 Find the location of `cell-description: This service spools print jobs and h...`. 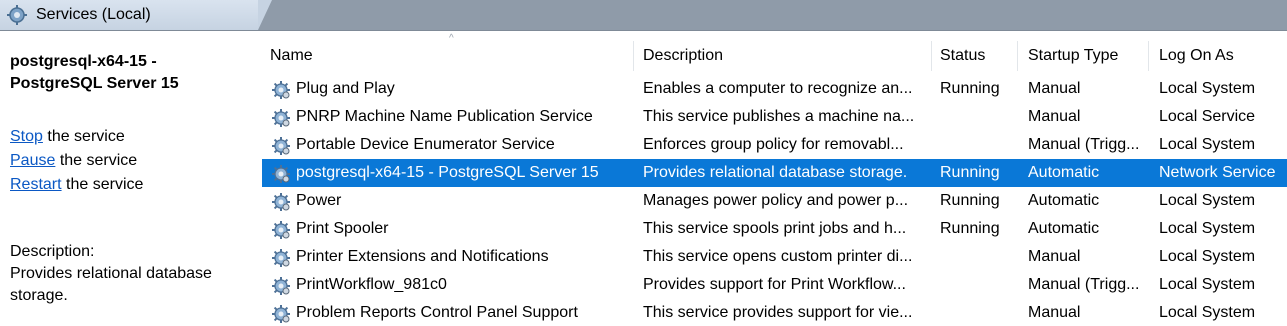

cell-description: This service spools print jobs and h... is located at coordinates (775, 228).